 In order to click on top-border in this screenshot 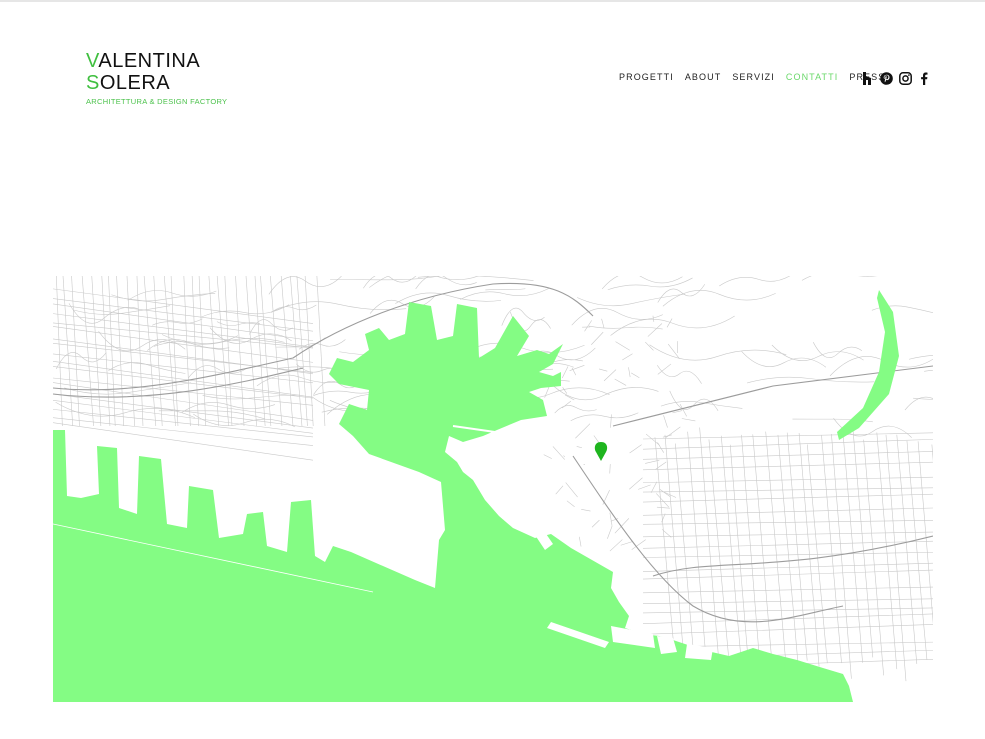, I will do `click(492, 1)`.